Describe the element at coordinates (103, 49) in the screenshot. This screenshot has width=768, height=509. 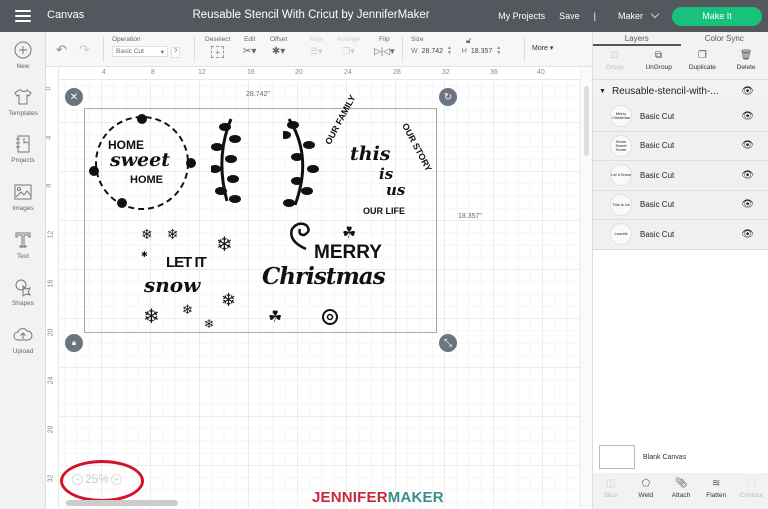
I see `divider` at that location.